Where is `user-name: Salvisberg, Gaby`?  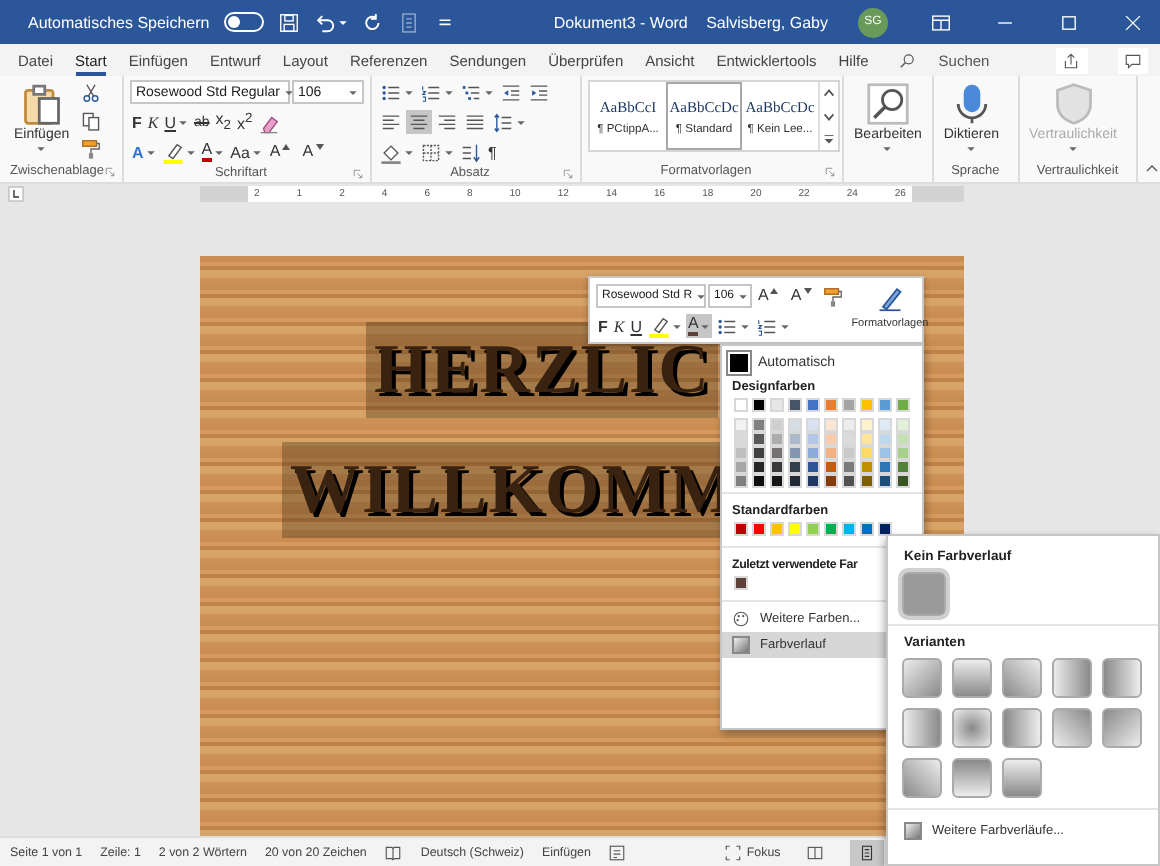
user-name: Salvisberg, Gaby is located at coordinates (767, 22).